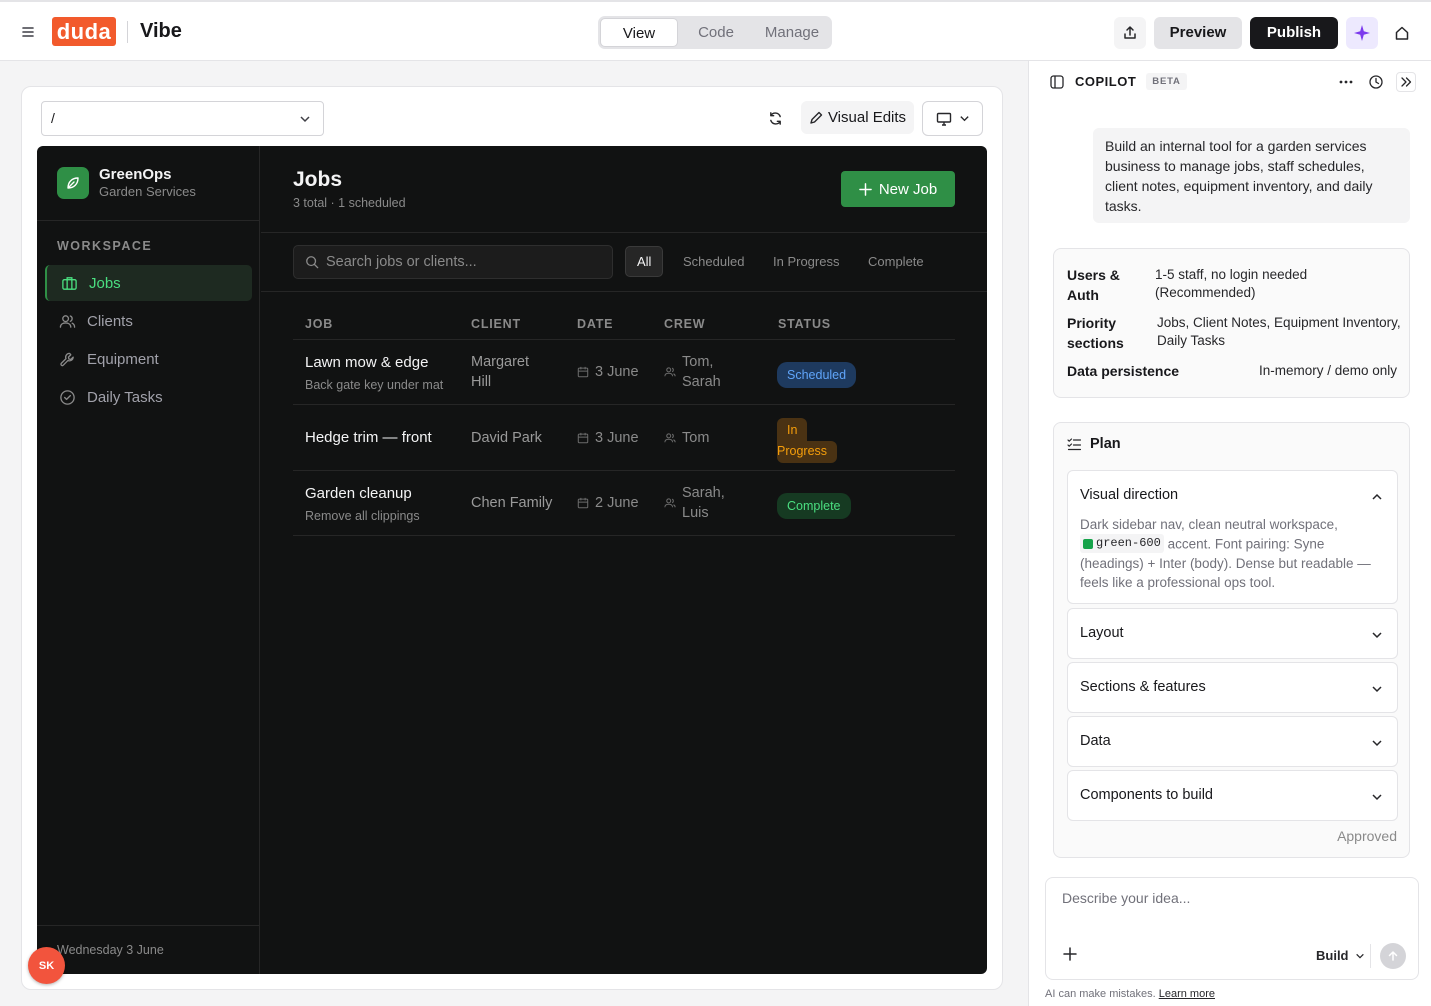 Image resolution: width=1431 pixels, height=1006 pixels. I want to click on desktop-icon, so click(943, 119).